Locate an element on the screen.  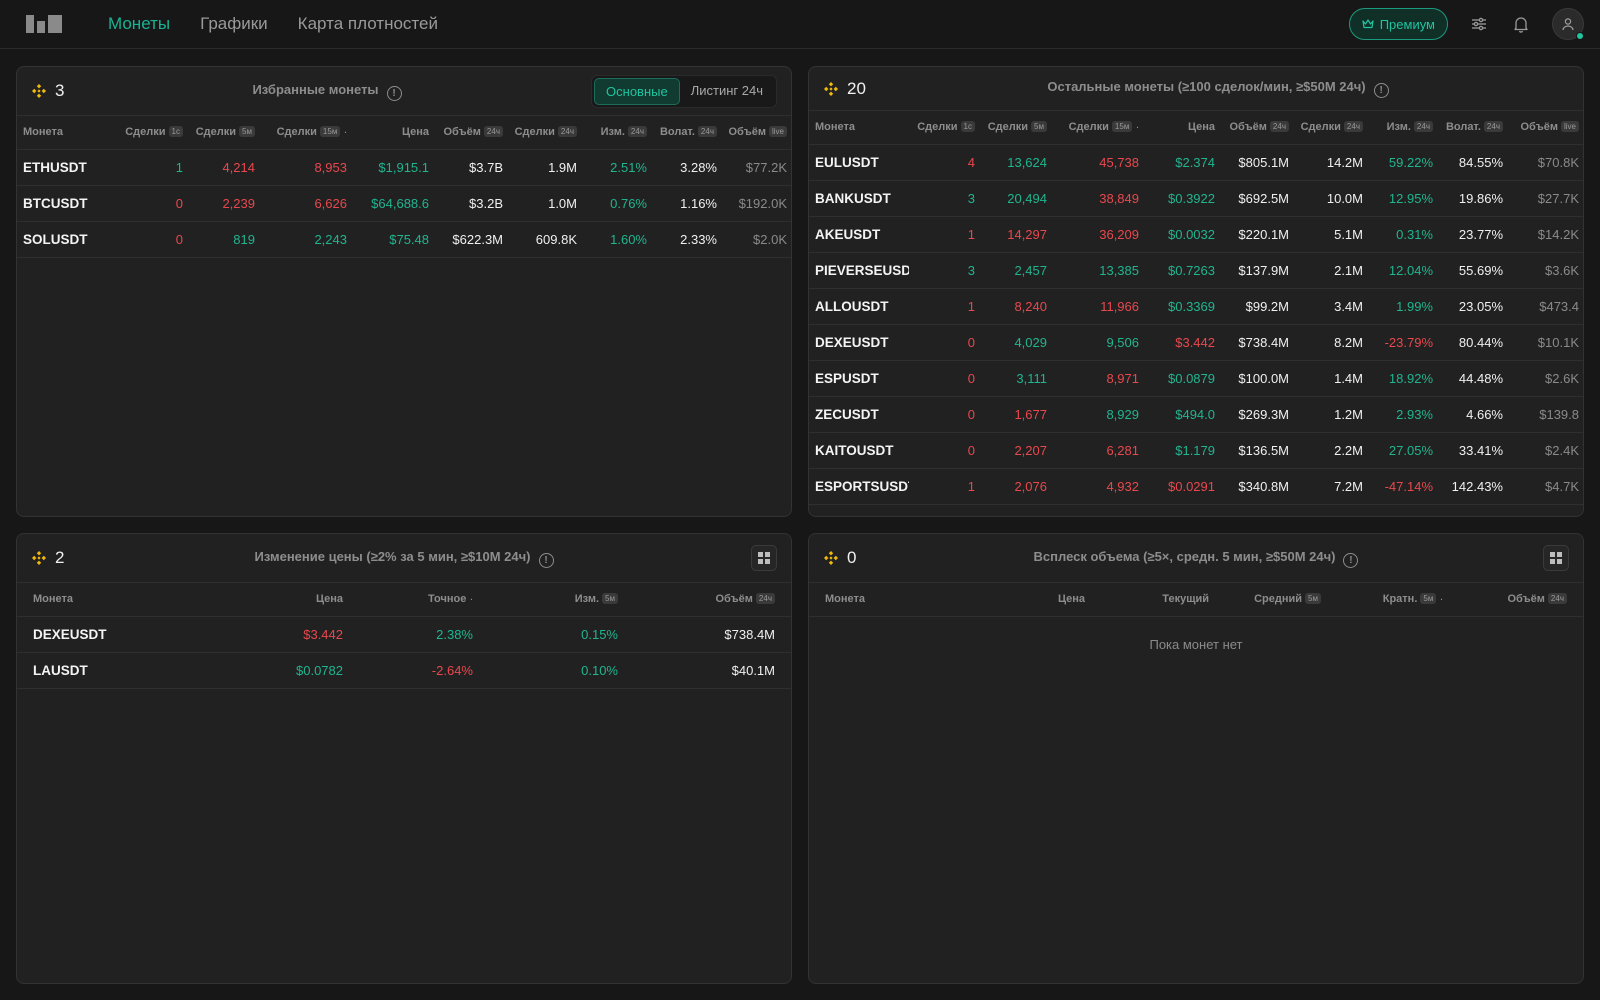
notifications-button is located at coordinates (1521, 24).